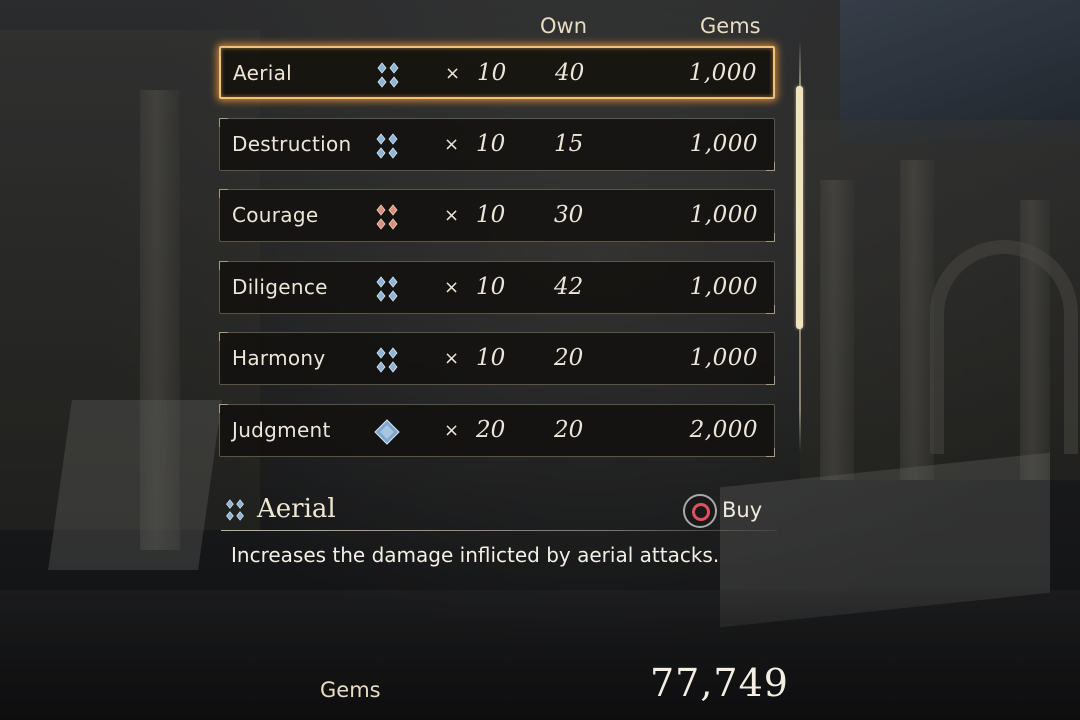 This screenshot has width=1080, height=720. I want to click on item-name: Destruction, so click(292, 144).